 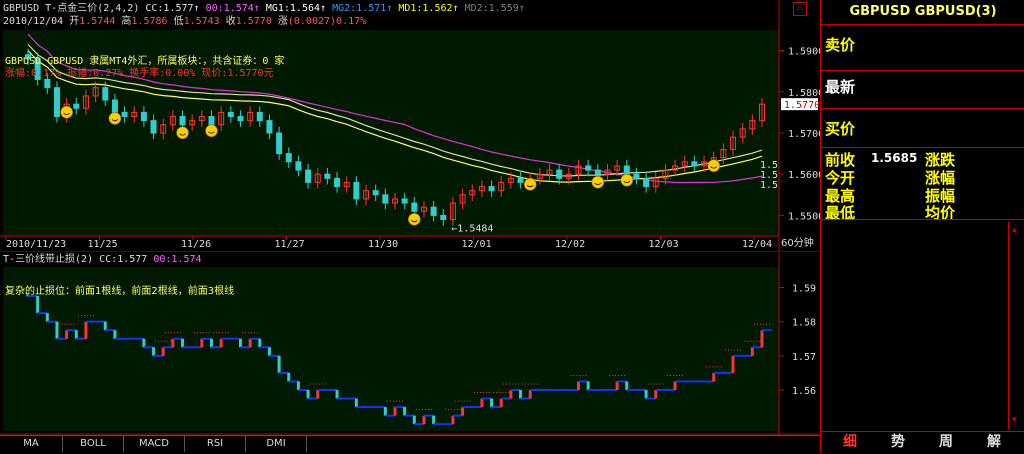 What do you see at coordinates (923, 159) in the screenshot?
I see `stats-row-prev-close: 前收 1.5685 涨跌` at bounding box center [923, 159].